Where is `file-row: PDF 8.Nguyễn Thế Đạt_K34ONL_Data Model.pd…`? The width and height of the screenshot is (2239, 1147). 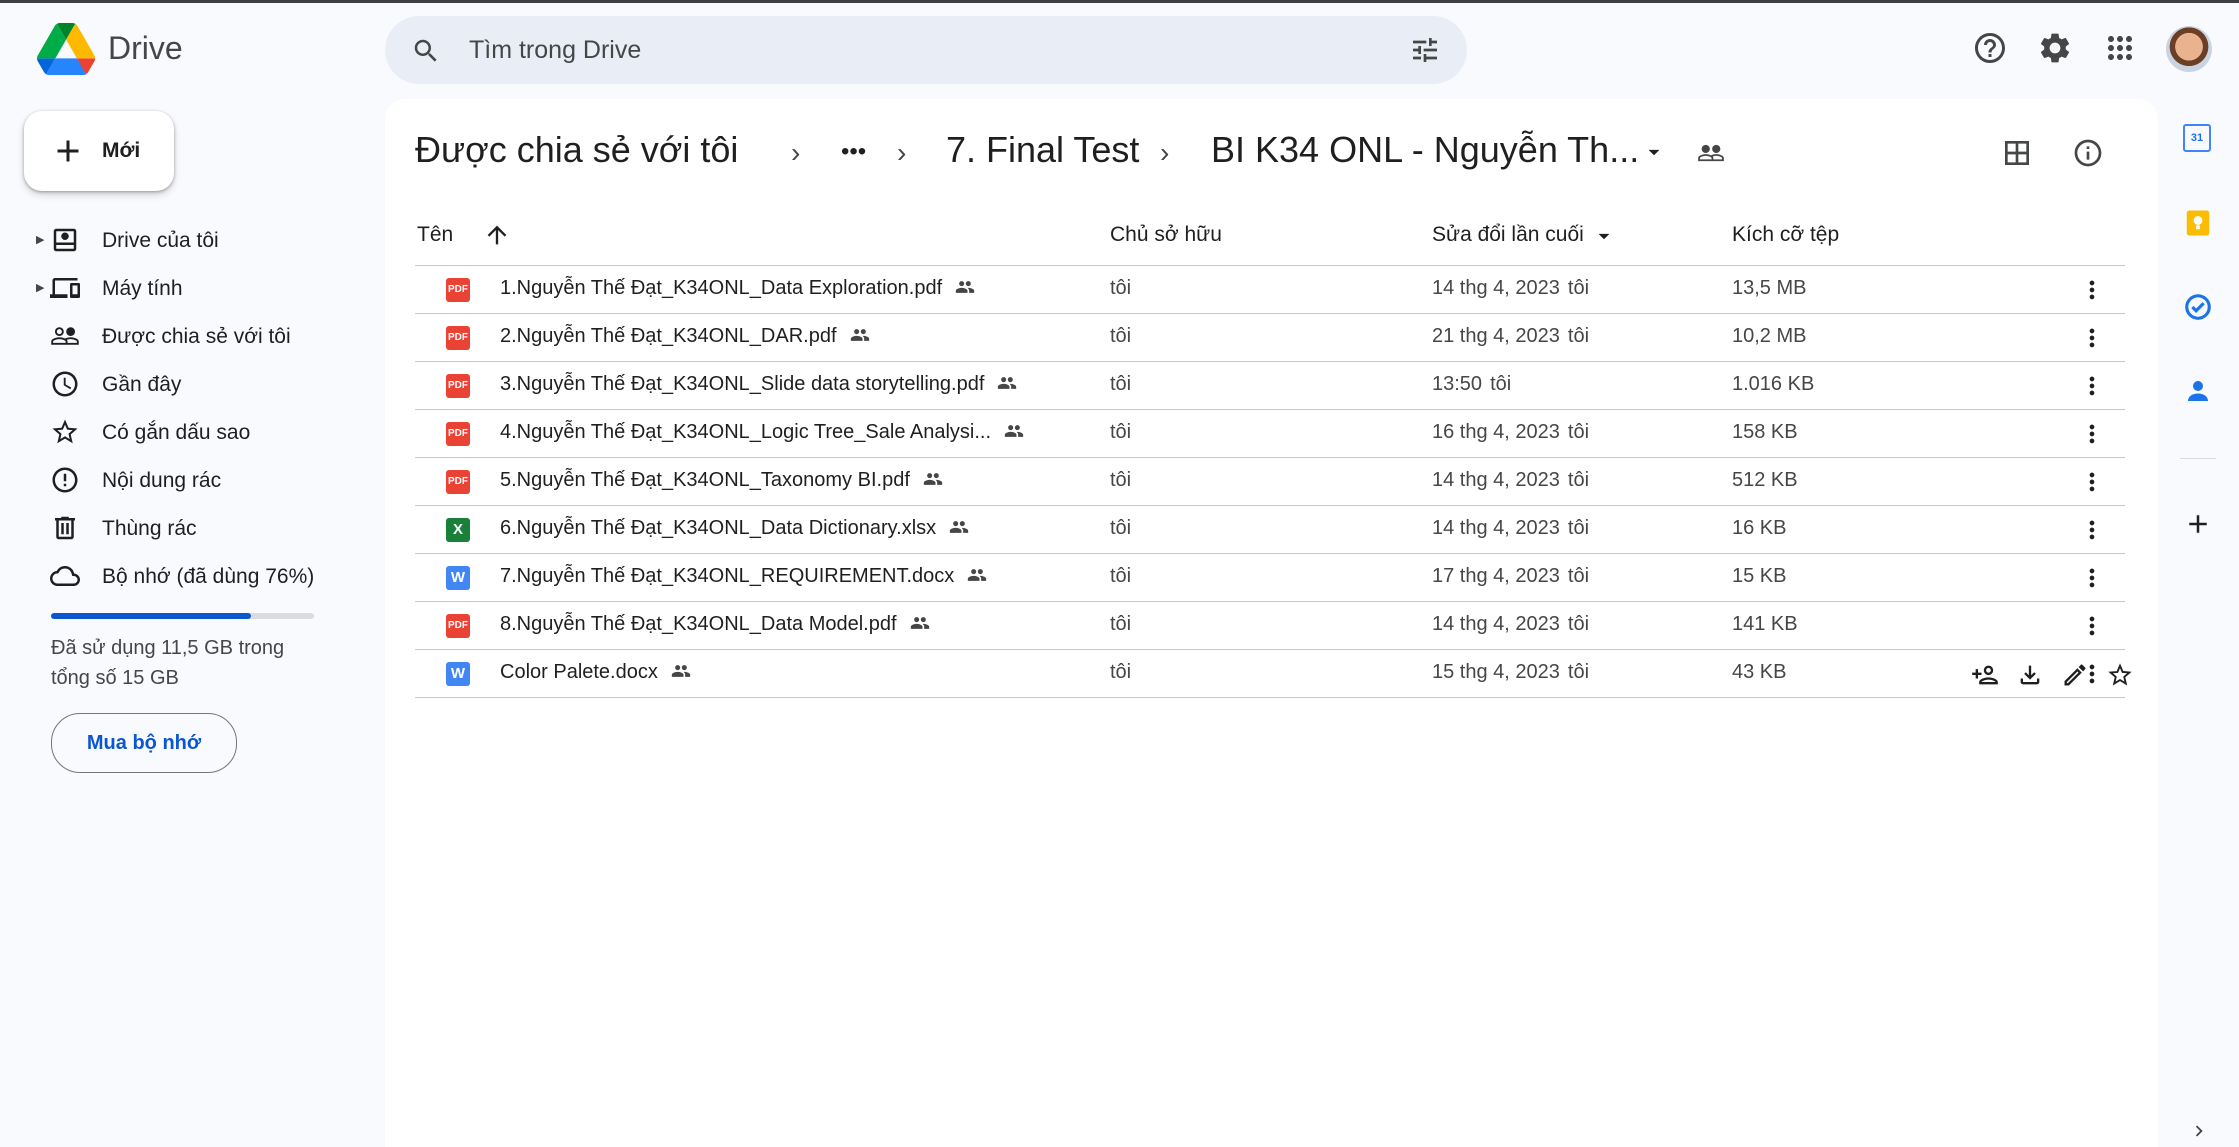 file-row: PDF 8.Nguyễn Thế Đạt_K34ONL_Data Model.pd… is located at coordinates (1270, 626).